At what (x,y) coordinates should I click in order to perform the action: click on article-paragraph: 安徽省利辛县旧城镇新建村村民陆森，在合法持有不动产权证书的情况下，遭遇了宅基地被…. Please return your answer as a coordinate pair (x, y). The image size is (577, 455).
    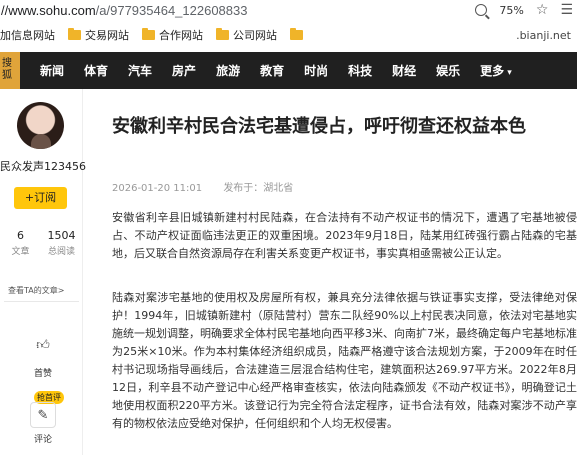
    Looking at the image, I should click on (344, 235).